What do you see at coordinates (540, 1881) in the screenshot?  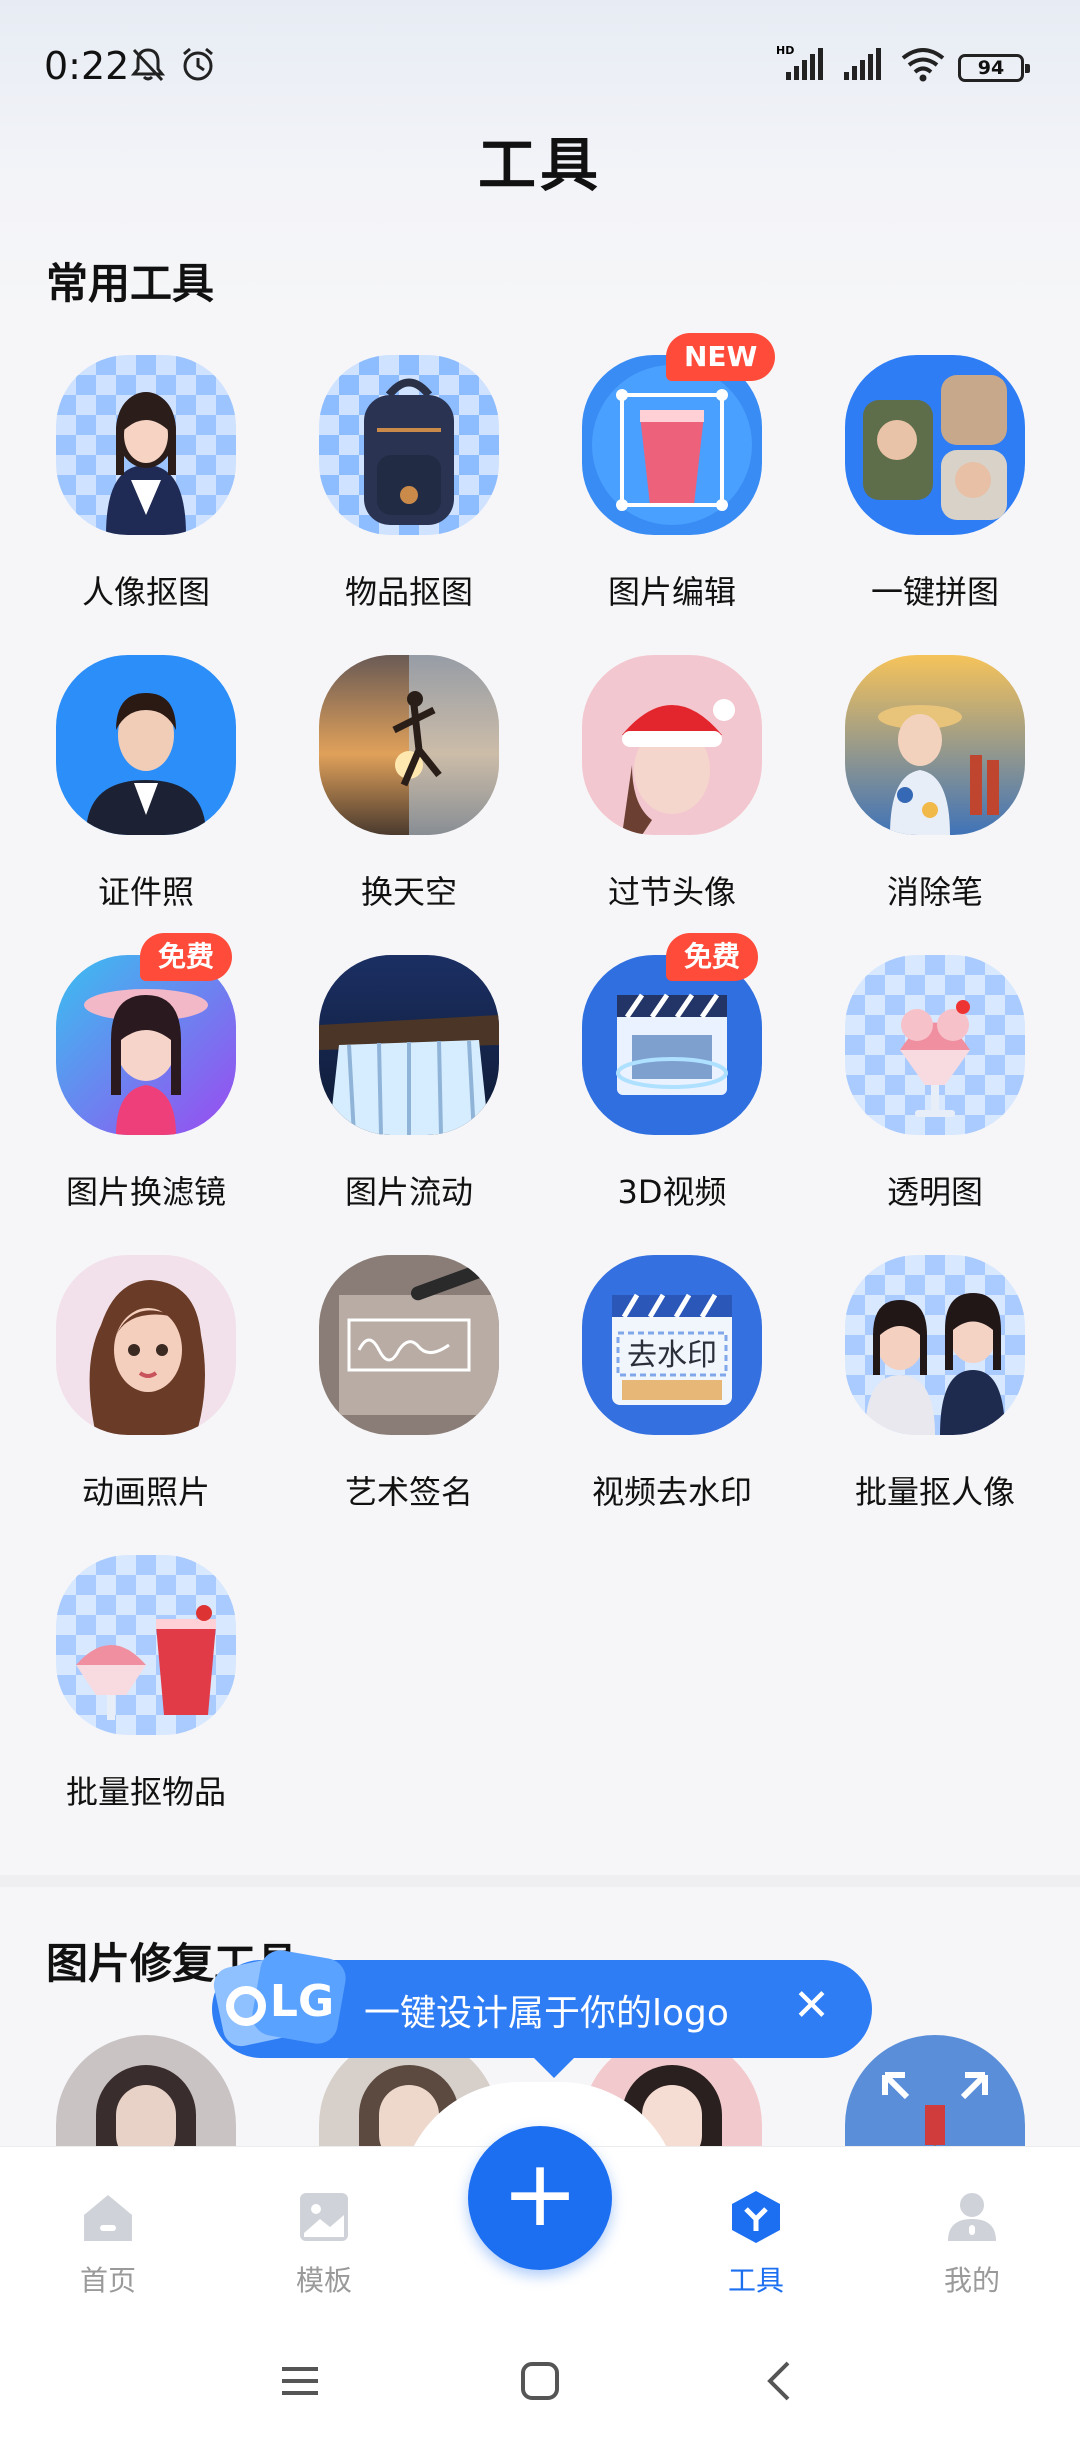 I see `section-divider` at bounding box center [540, 1881].